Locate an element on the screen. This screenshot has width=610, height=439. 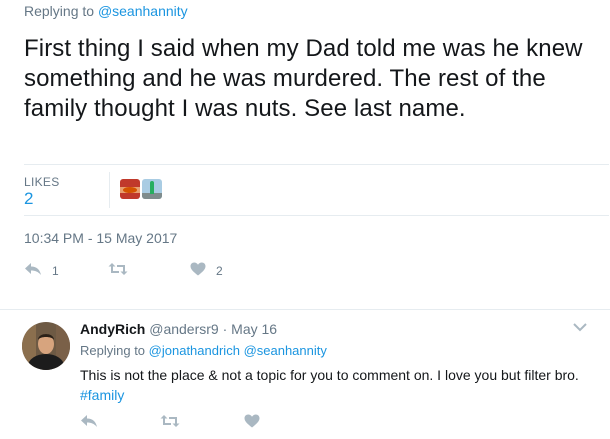
reply-action: 1 is located at coordinates (41, 270).